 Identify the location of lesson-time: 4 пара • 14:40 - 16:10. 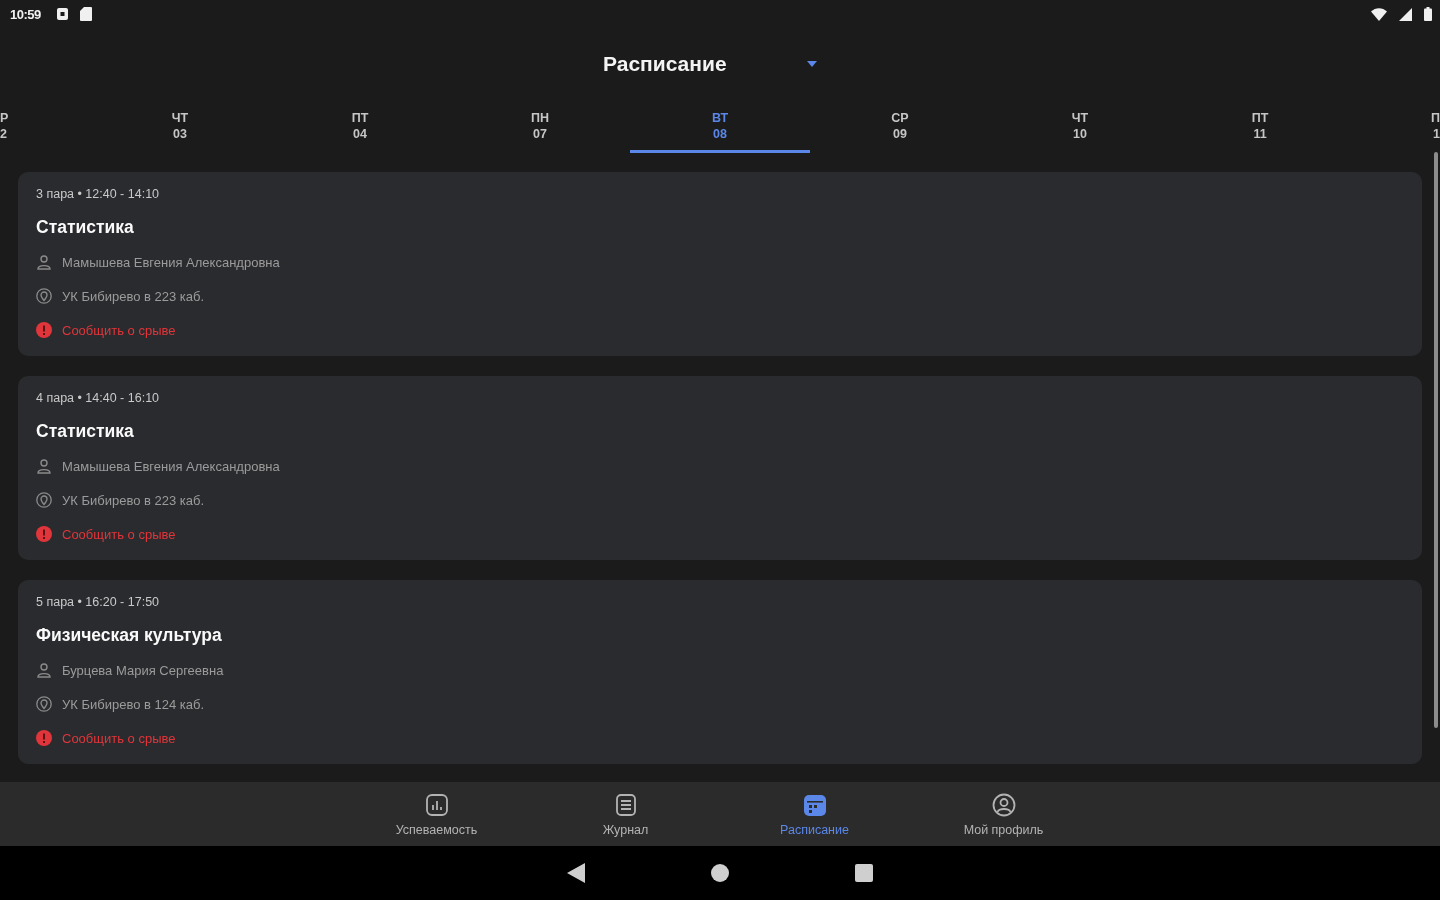
(98, 398).